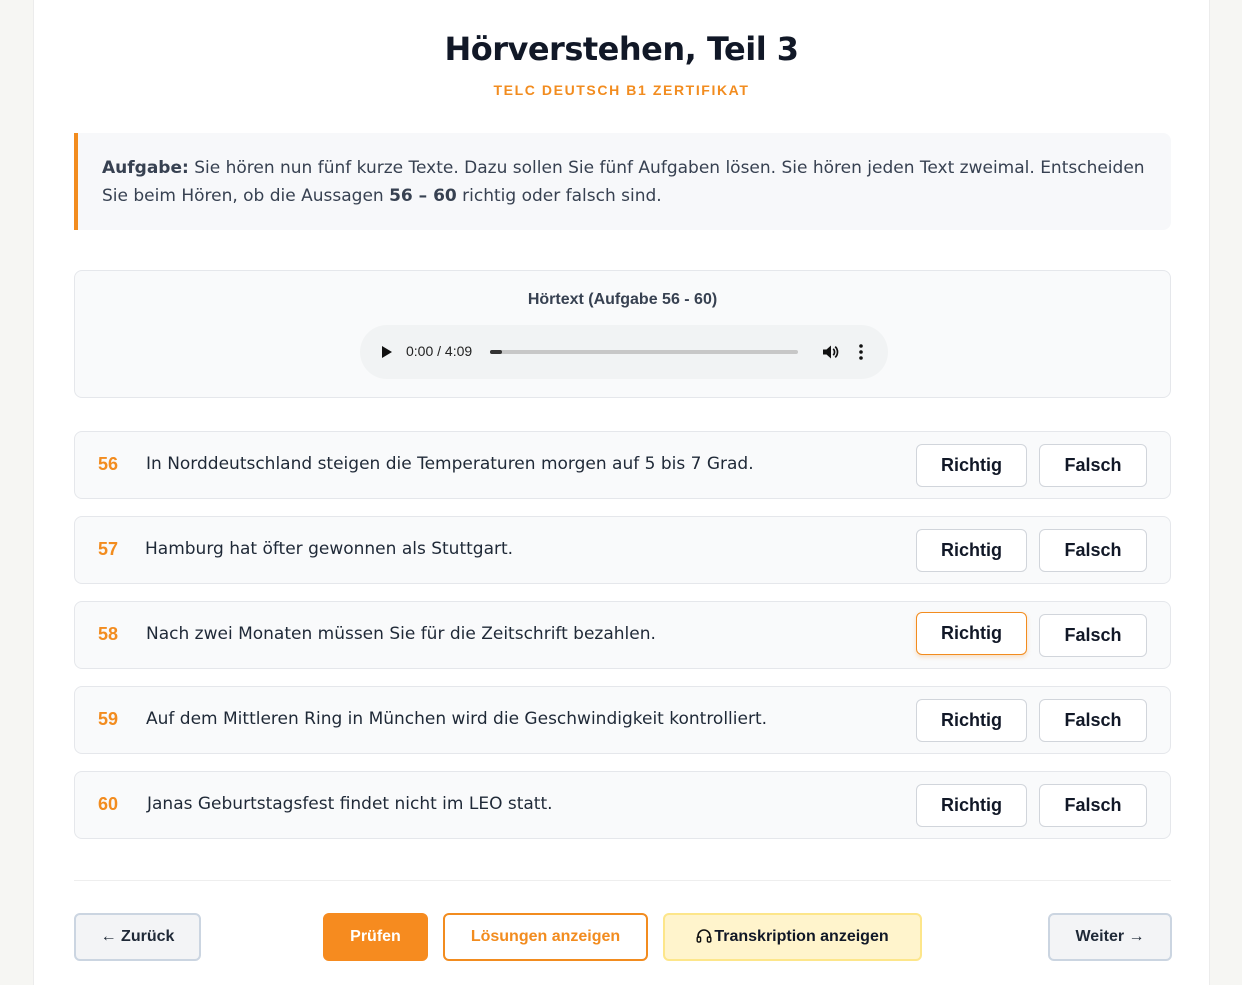 The height and width of the screenshot is (985, 1242). Describe the element at coordinates (137, 937) in the screenshot. I see `back-button: ← Zurück` at that location.